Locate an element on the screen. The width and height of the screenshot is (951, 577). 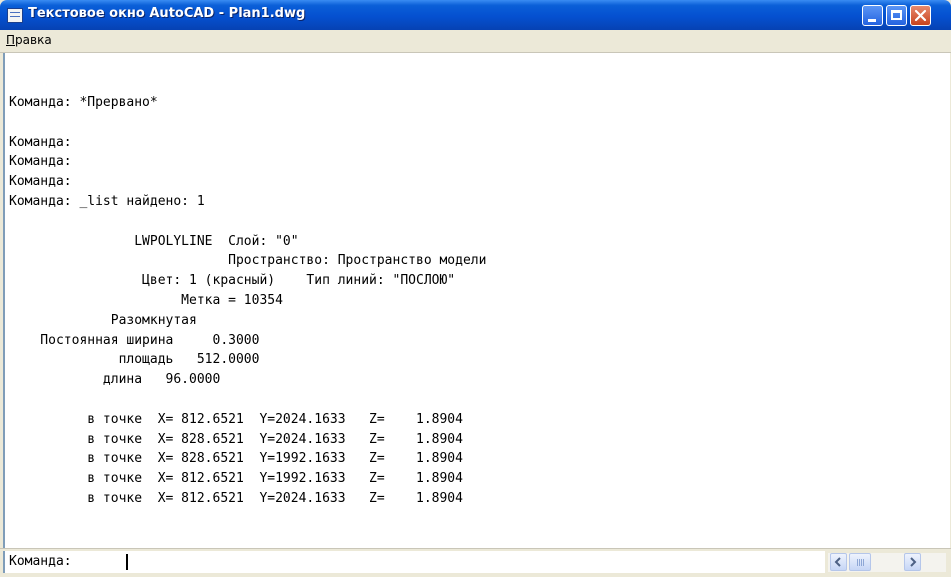
text-caret is located at coordinates (127, 562).